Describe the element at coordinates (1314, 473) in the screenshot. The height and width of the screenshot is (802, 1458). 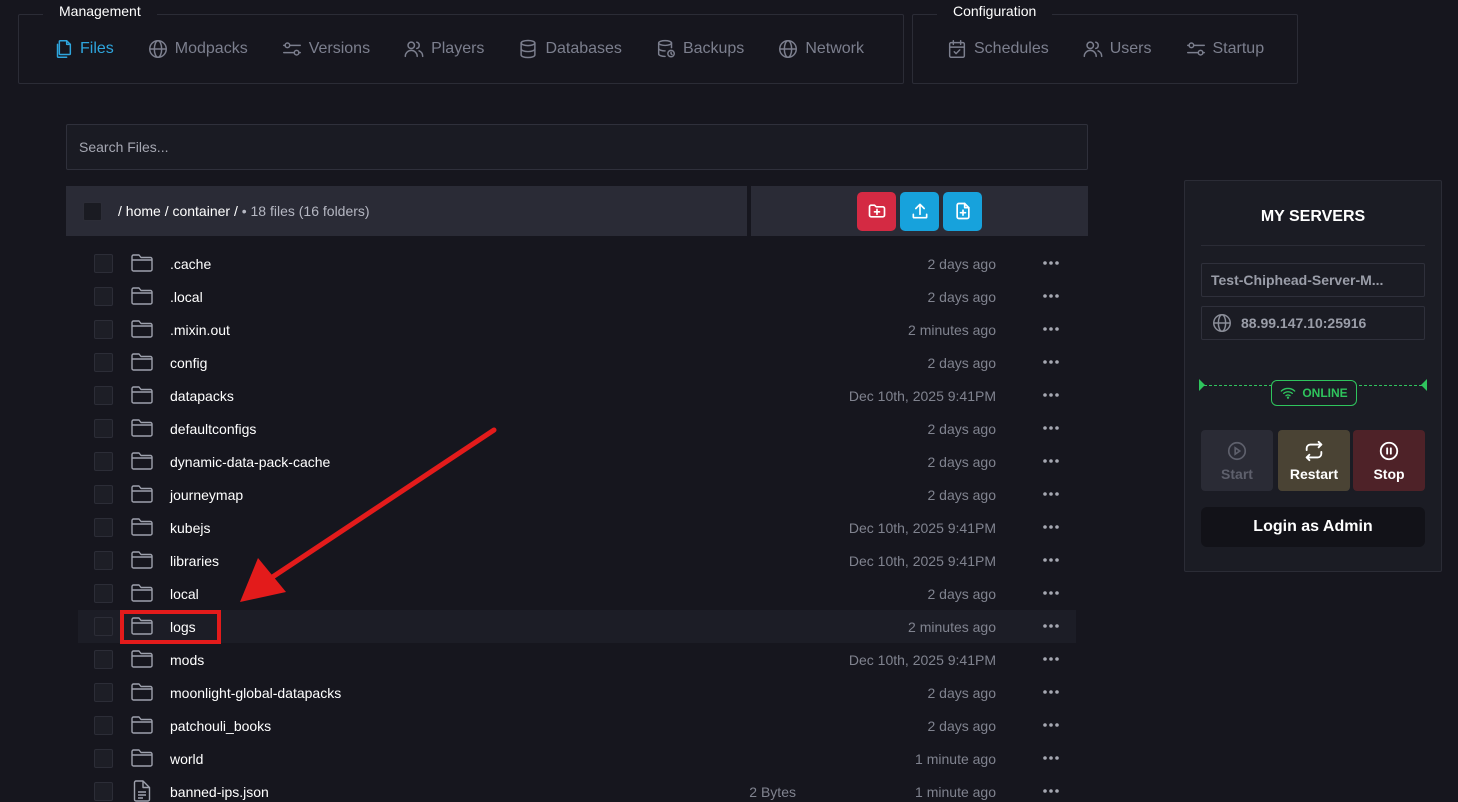
I see `restart-label: Restart` at that location.